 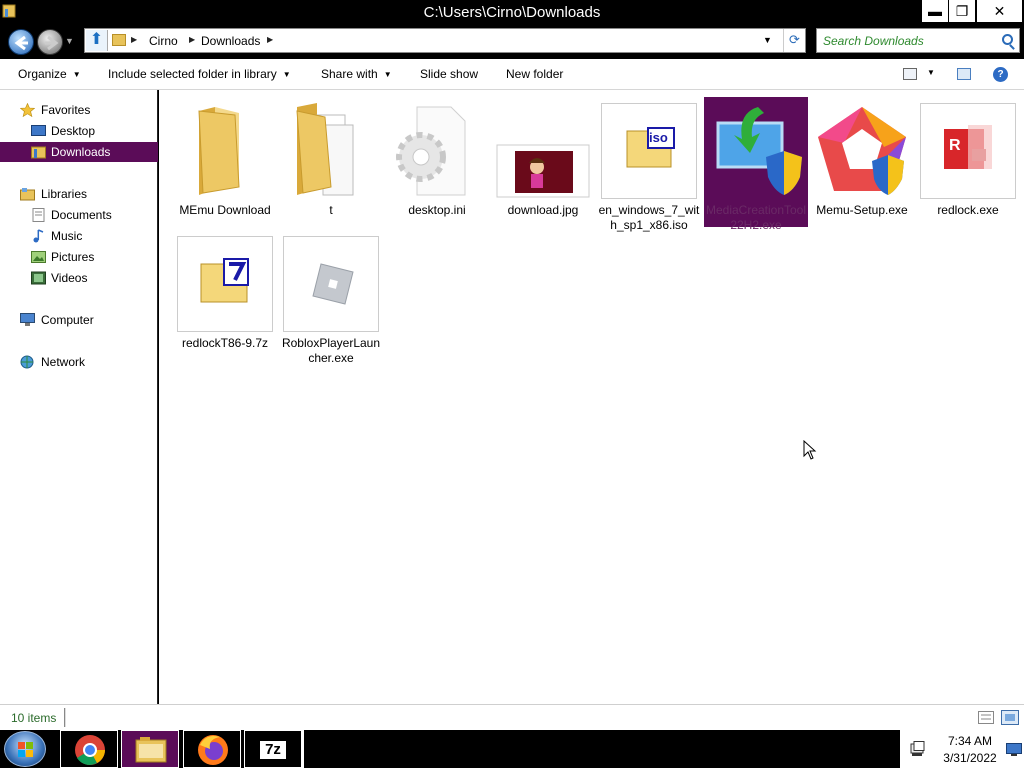 I want to click on new-folder-button: New folder, so click(x=534, y=74).